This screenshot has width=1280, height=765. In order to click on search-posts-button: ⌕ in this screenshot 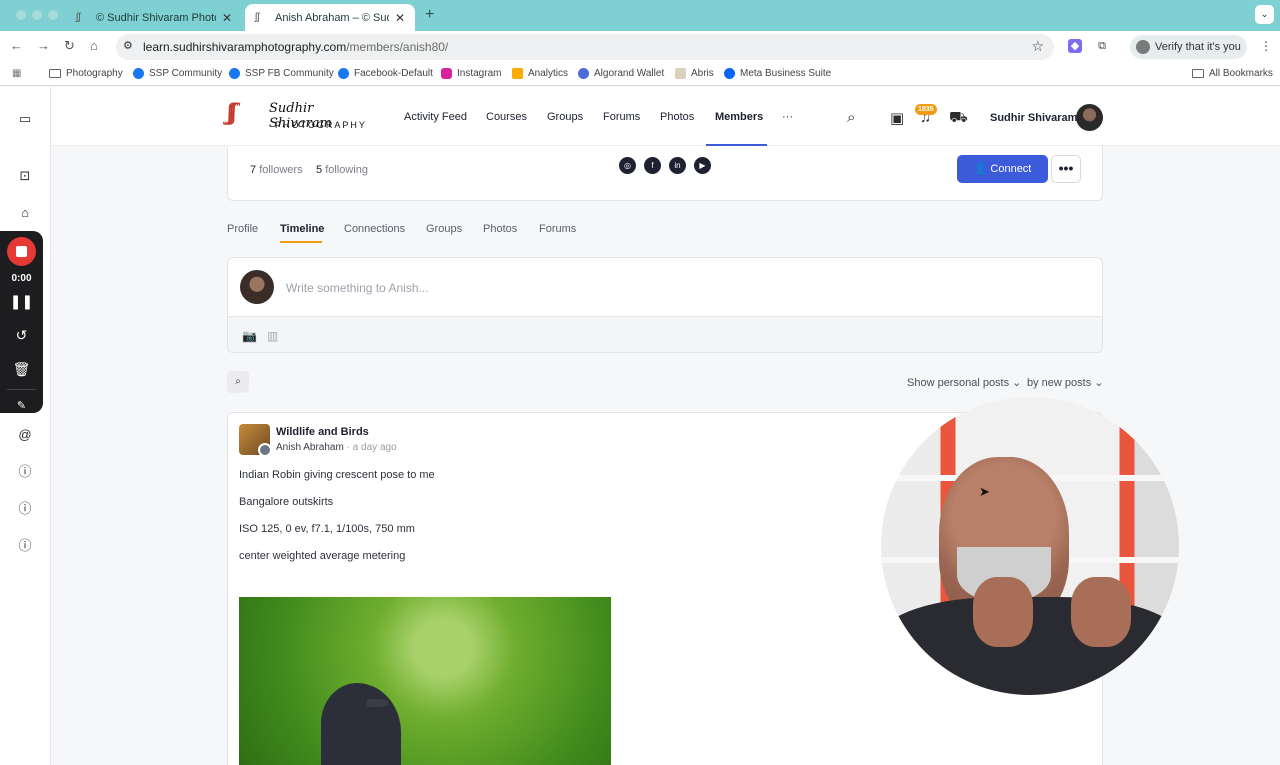, I will do `click(238, 382)`.